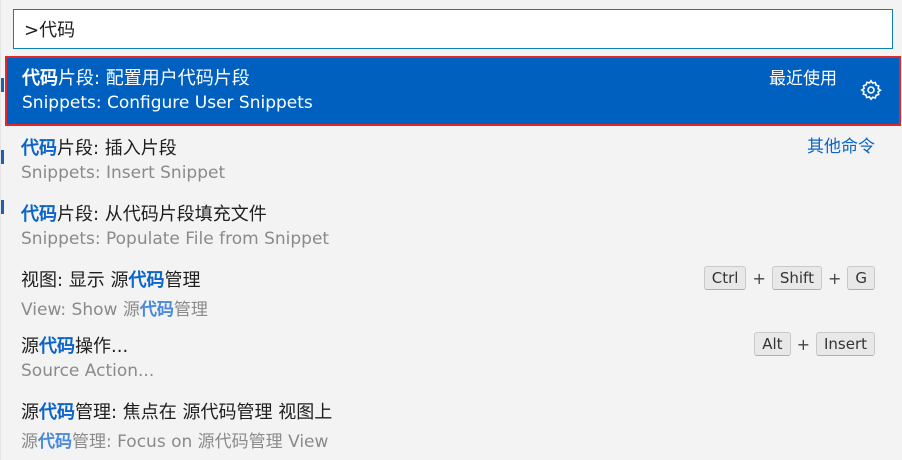 Image resolution: width=902 pixels, height=460 pixels. Describe the element at coordinates (167, 103) in the screenshot. I see `command-detail: Snippets: Configure User Snippets` at that location.